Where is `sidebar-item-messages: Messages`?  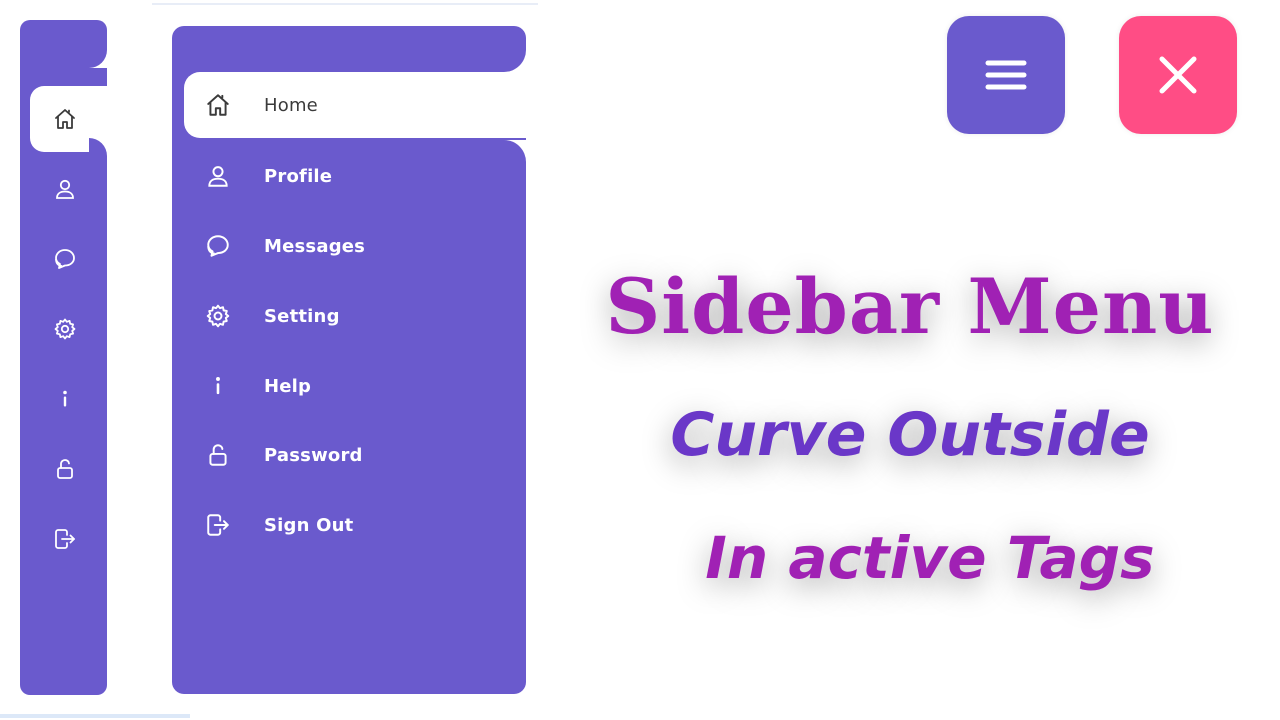
sidebar-item-messages: Messages is located at coordinates (349, 246).